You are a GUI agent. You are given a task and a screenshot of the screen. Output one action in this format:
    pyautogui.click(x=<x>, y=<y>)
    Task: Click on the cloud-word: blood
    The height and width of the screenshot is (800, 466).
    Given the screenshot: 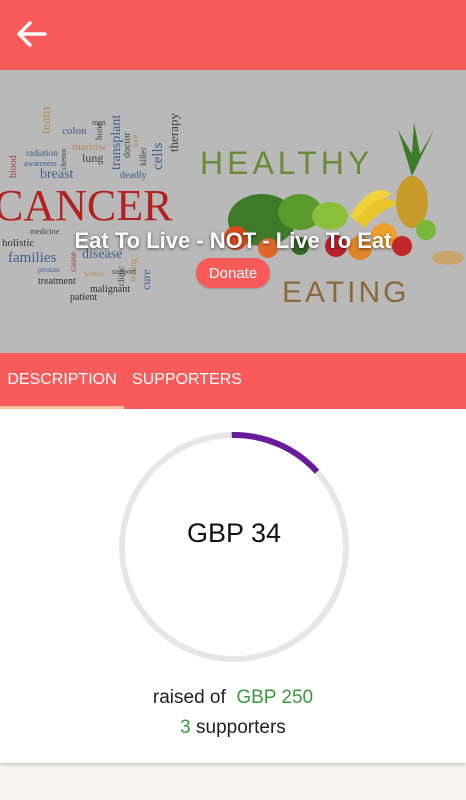 What is the action you would take?
    pyautogui.click(x=13, y=166)
    